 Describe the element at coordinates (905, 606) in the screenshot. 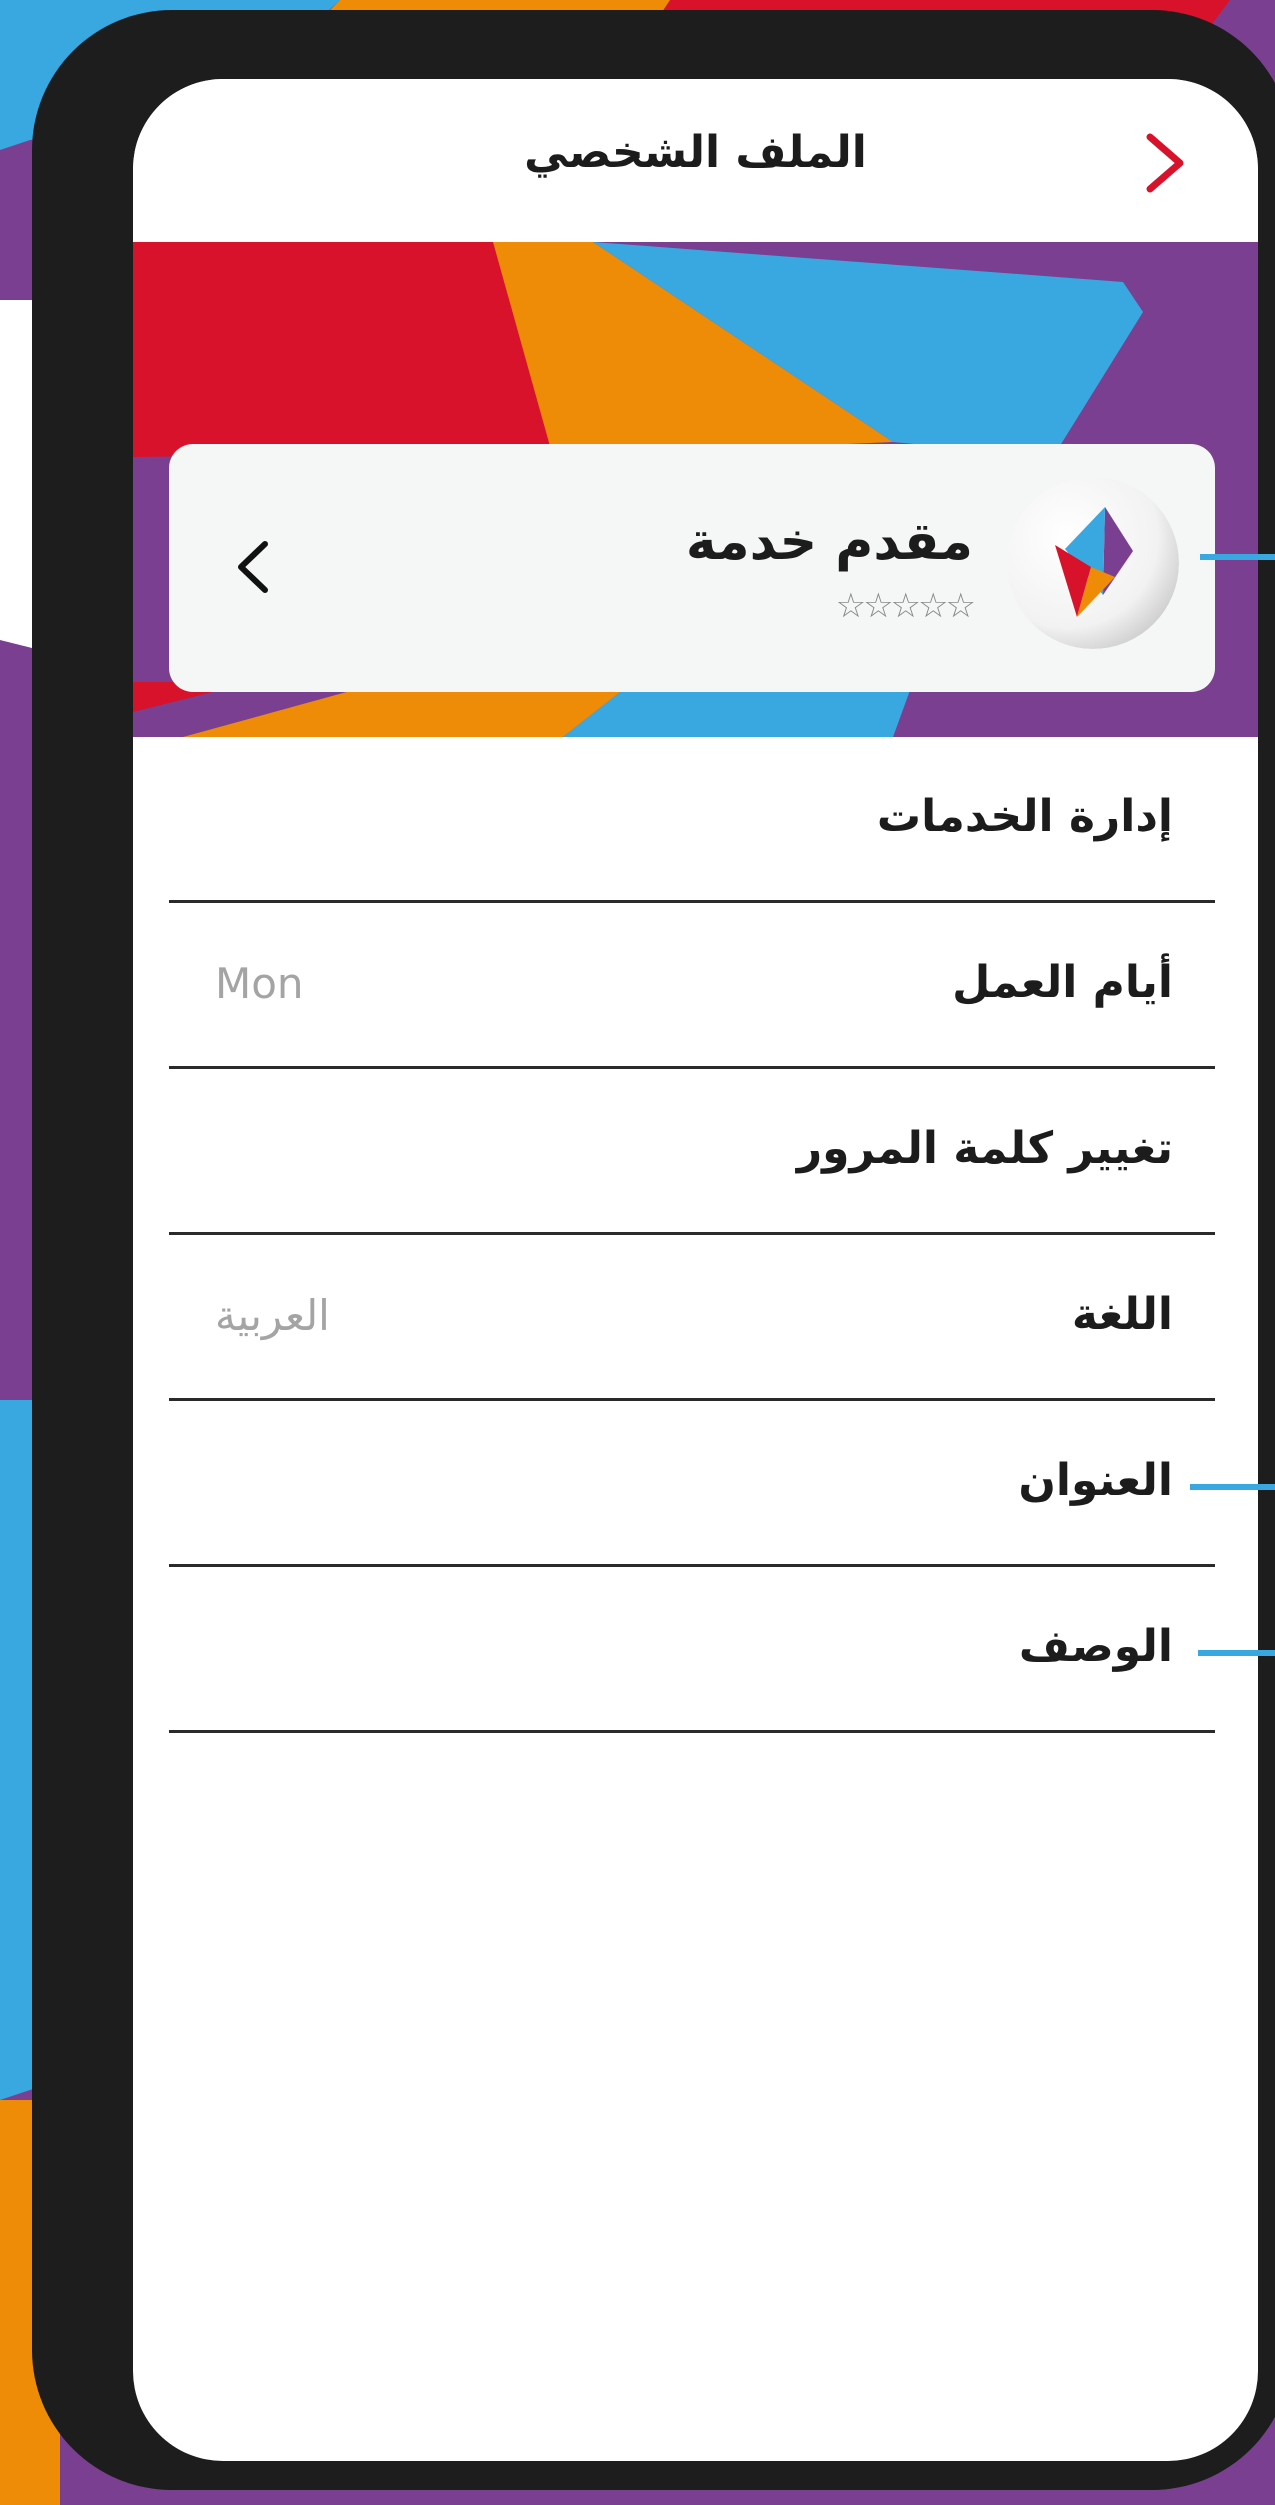

I see `rating-stars: ☆☆☆☆☆` at that location.